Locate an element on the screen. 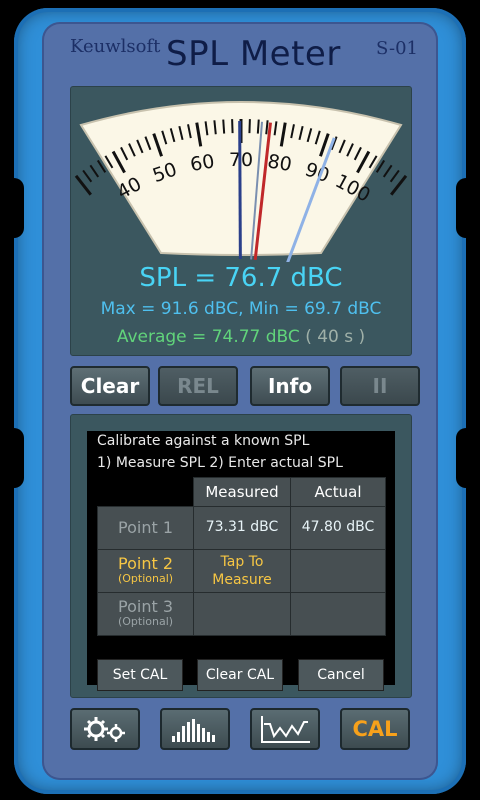 The width and height of the screenshot is (480, 800). gears-icon is located at coordinates (104, 729).